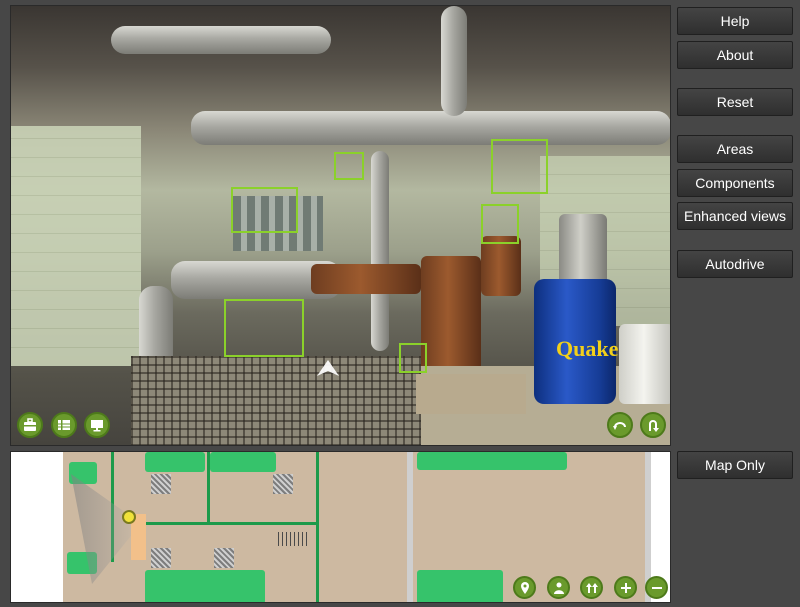 This screenshot has width=800, height=607. What do you see at coordinates (410, 527) in the screenshot?
I see `map-corridor` at bounding box center [410, 527].